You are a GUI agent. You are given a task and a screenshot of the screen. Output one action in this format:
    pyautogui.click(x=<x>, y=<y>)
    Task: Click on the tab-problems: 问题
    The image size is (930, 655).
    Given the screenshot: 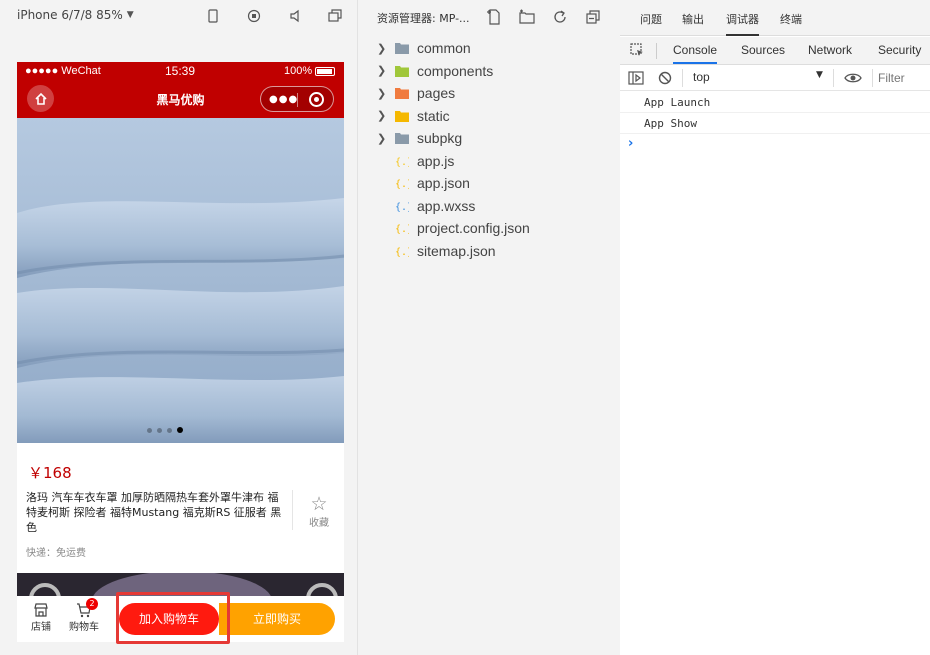 What is the action you would take?
    pyautogui.click(x=651, y=19)
    